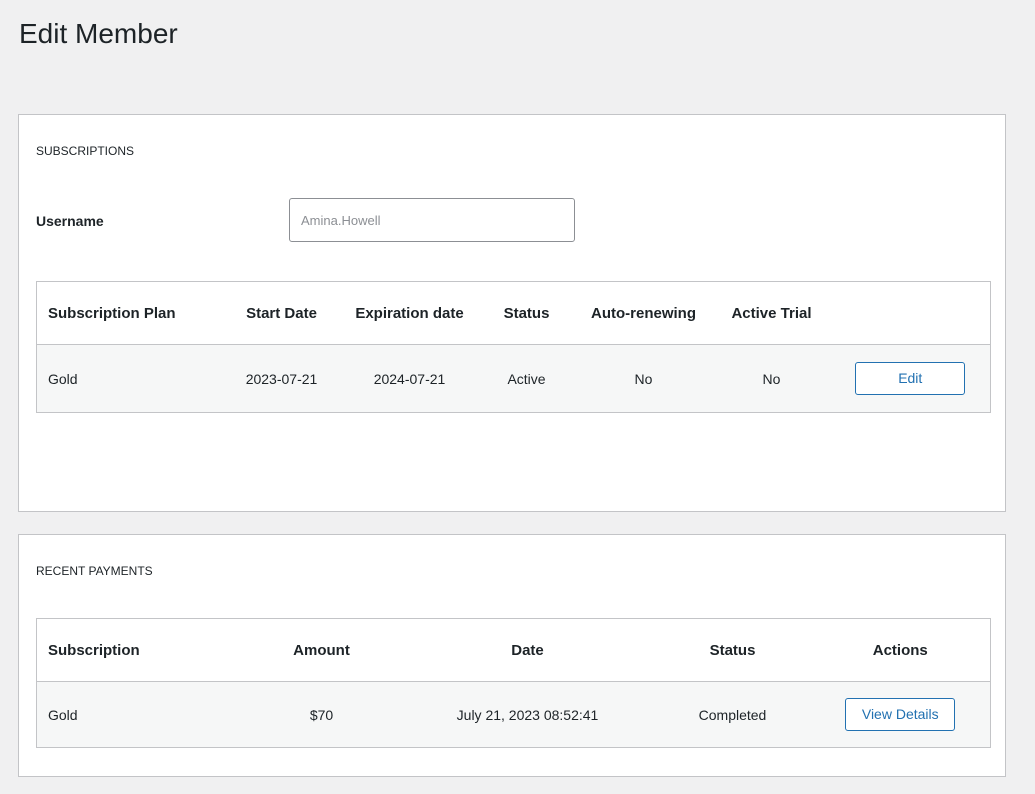  I want to click on cell-date: July 21, 2023 08:52:41, so click(527, 714).